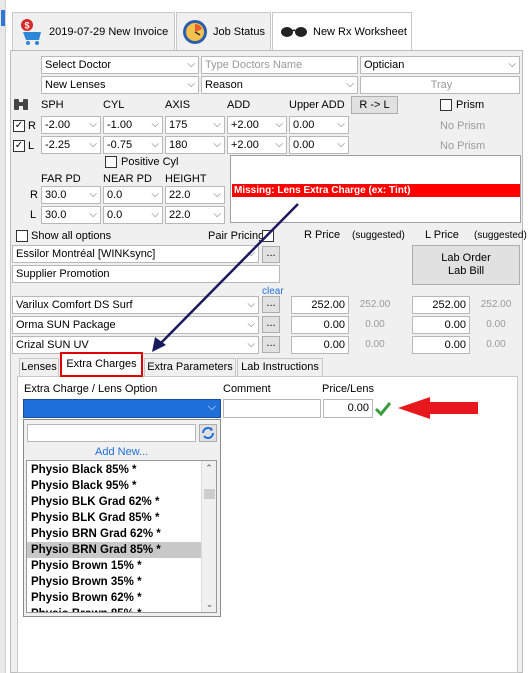 This screenshot has height=673, width=528. Describe the element at coordinates (229, 274) in the screenshot. I see `navy-arrow` at that location.